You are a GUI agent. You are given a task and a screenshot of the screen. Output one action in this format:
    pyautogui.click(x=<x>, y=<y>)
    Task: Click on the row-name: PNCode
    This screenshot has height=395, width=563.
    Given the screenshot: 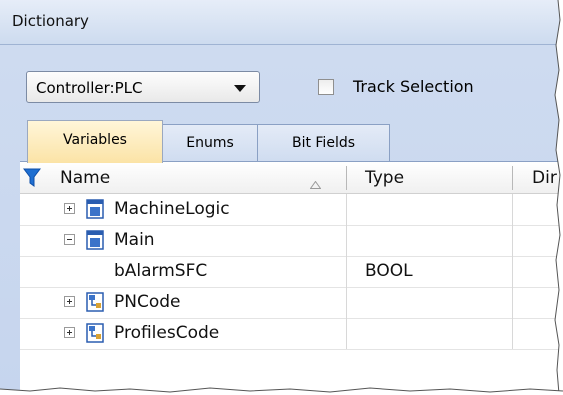 What is the action you would take?
    pyautogui.click(x=147, y=302)
    